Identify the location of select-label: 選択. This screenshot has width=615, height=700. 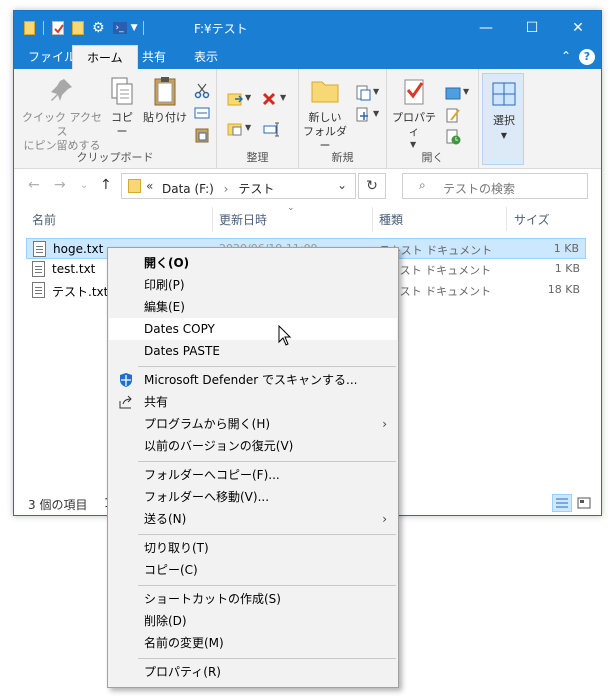
(504, 120).